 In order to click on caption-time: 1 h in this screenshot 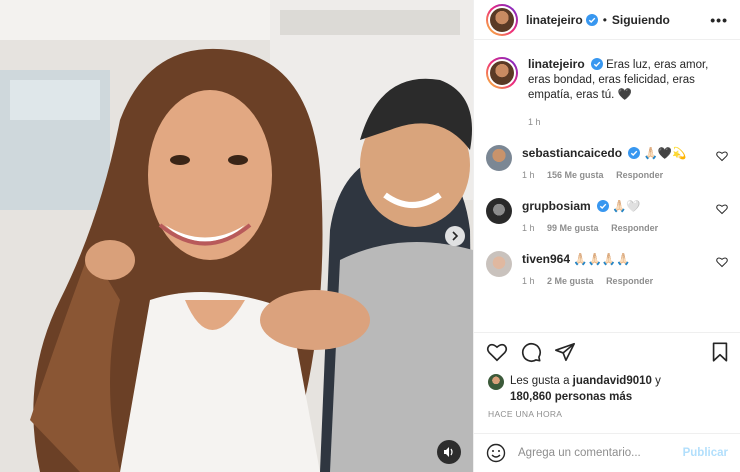, I will do `click(534, 122)`.